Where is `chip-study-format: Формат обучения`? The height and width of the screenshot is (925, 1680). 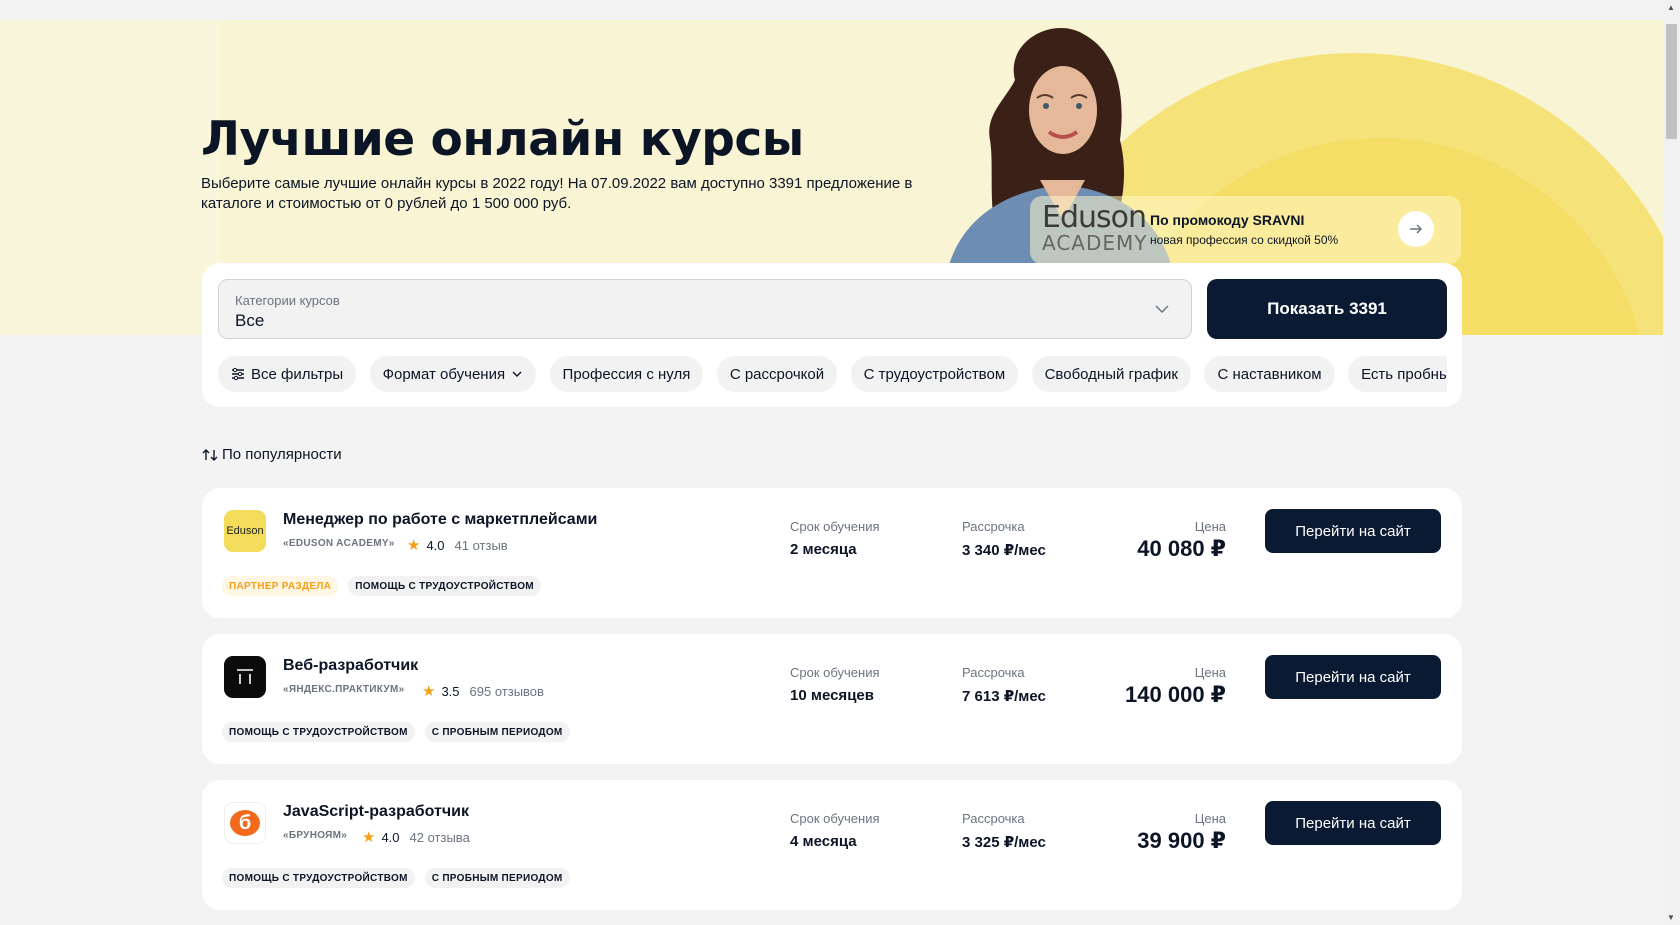
chip-study-format: Формат обучения is located at coordinates (453, 374).